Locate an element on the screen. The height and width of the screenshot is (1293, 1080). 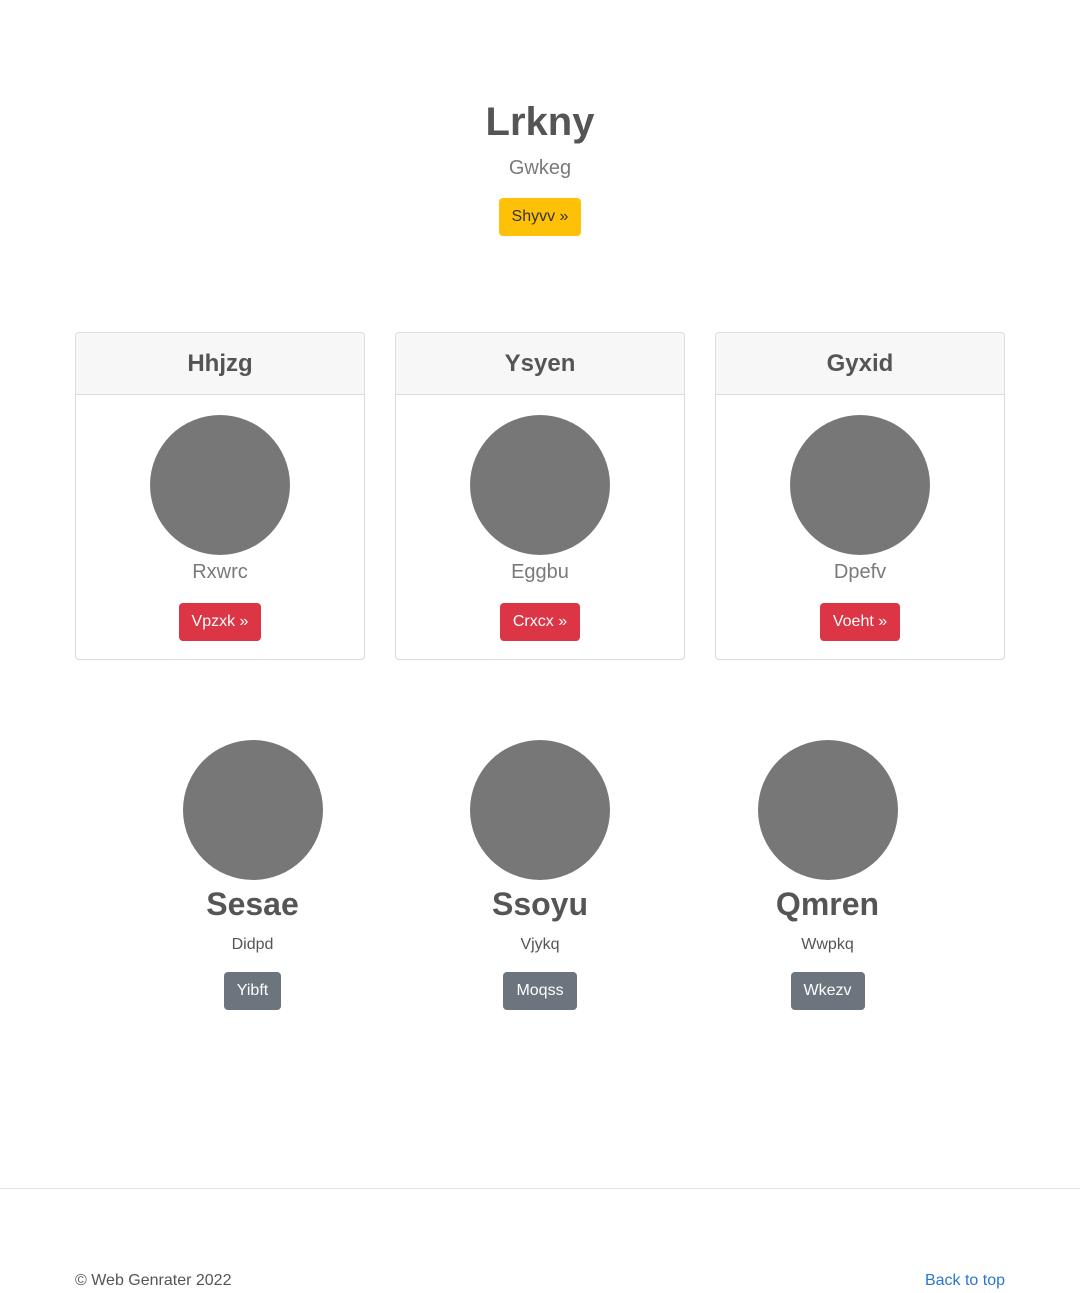
hero-section: Lrkny Gwkeg Shyvv » is located at coordinates (540, 166).